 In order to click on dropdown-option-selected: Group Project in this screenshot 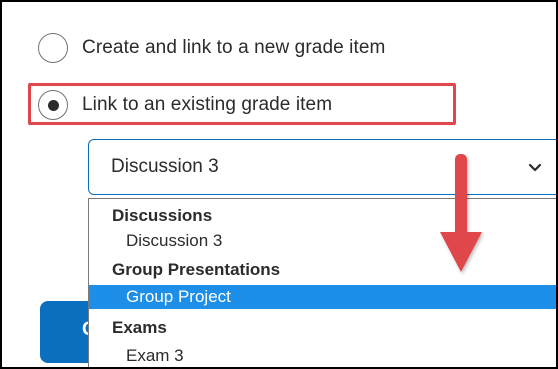, I will do `click(322, 297)`.